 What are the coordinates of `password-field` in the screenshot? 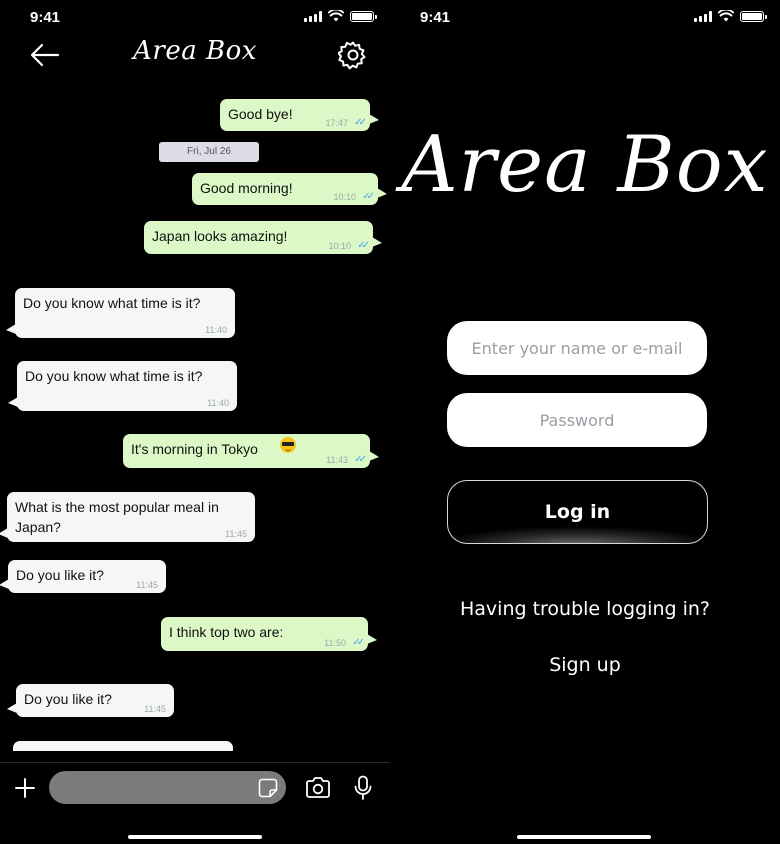 It's located at (577, 420).